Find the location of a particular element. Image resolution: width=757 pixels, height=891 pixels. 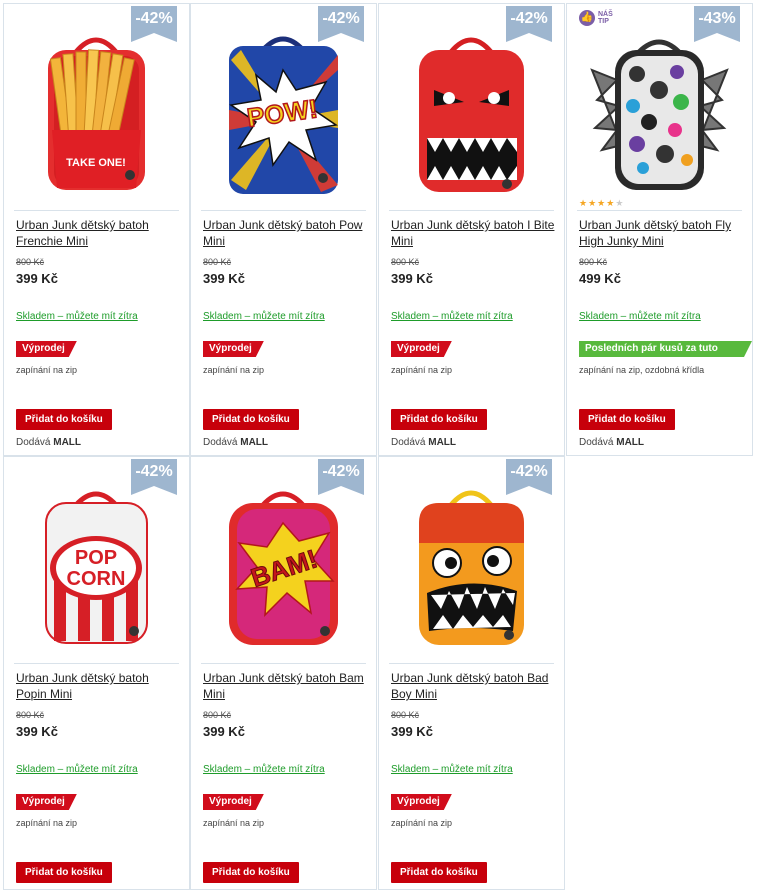

product-title-link: Urban Junk dětský batoh Bam Mini is located at coordinates (285, 686).